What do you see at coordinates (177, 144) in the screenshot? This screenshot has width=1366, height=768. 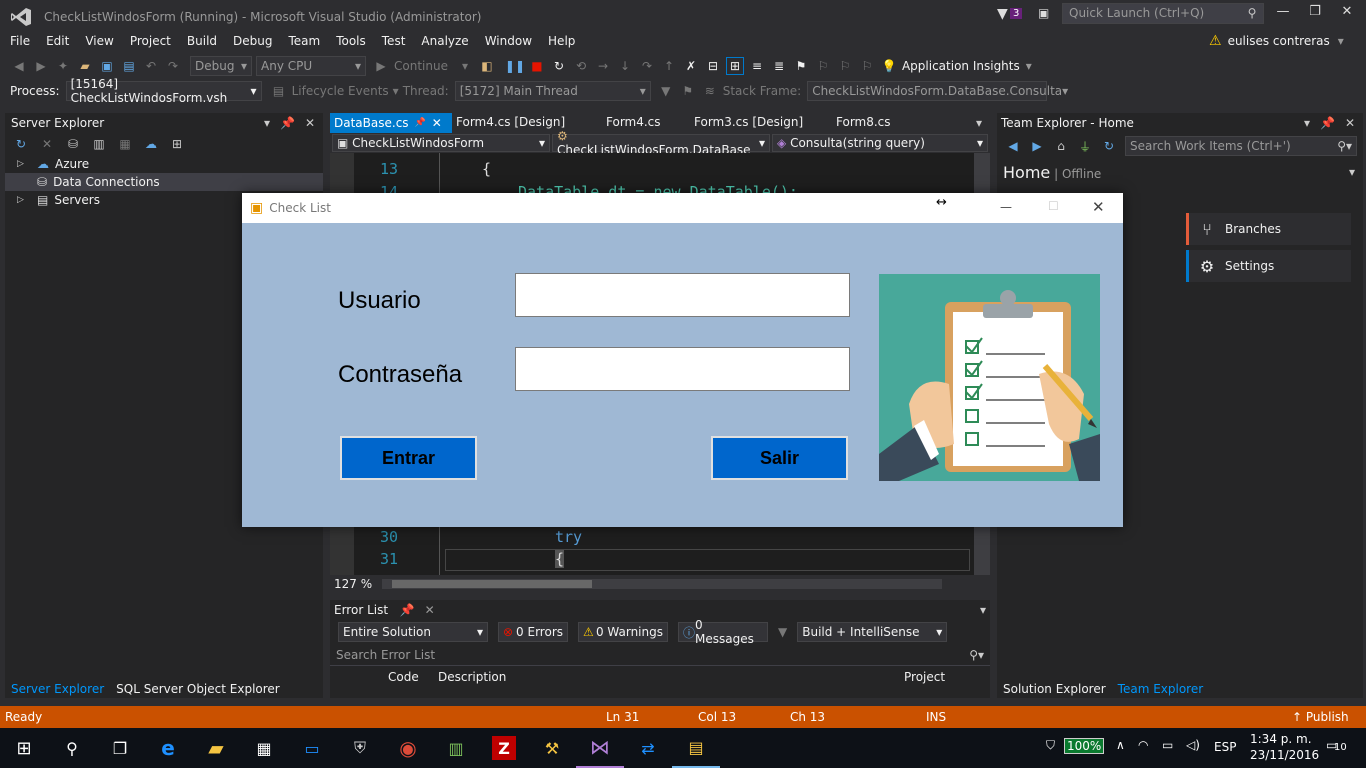 I see `properties-icon: ⊞` at bounding box center [177, 144].